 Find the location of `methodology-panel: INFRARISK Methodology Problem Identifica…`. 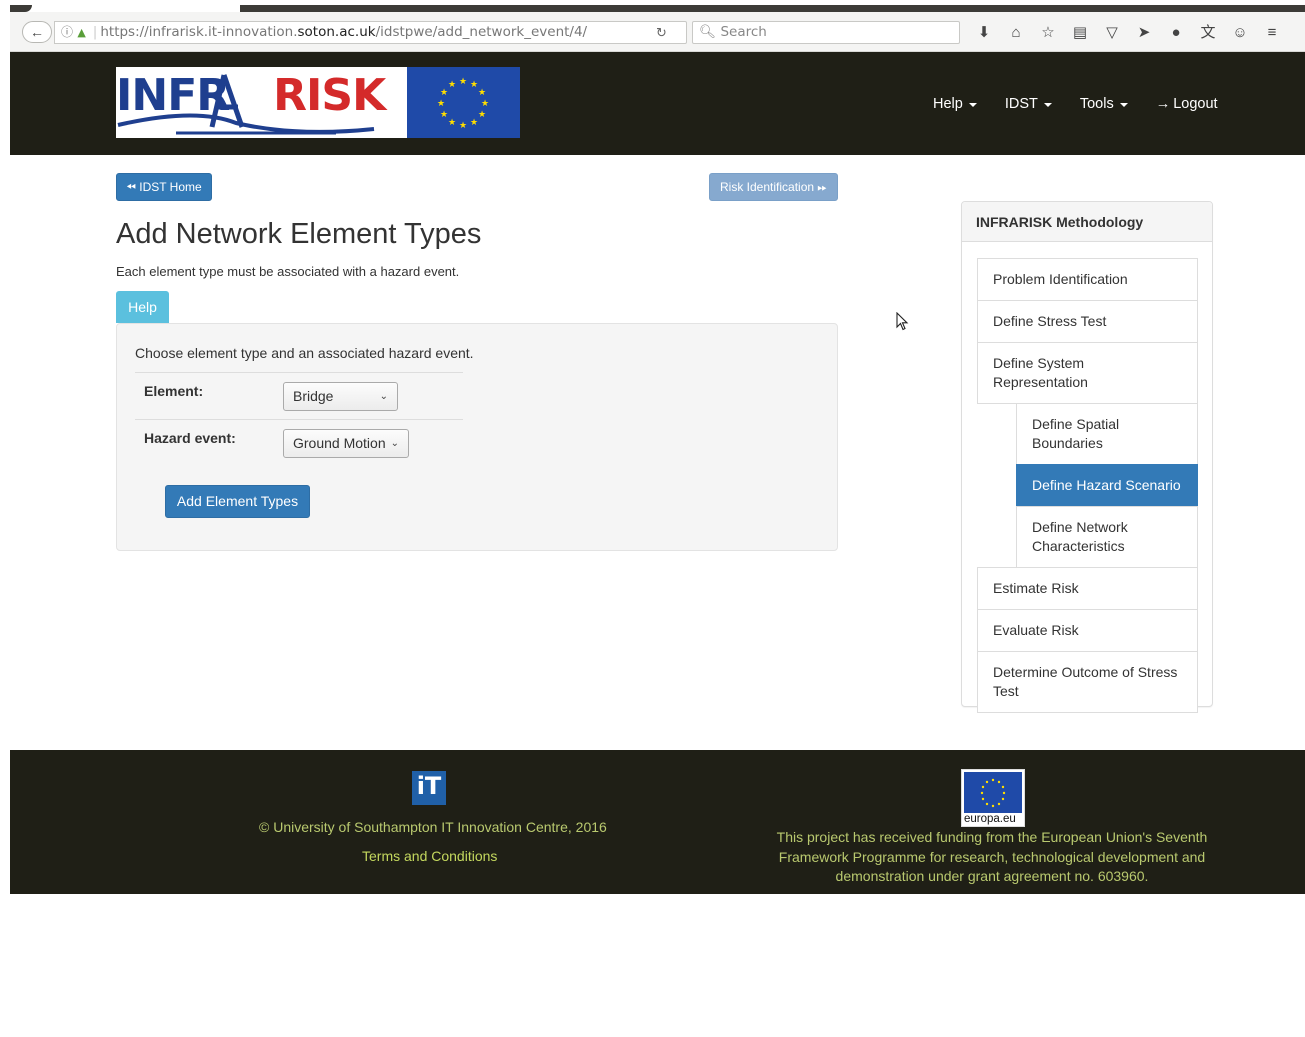

methodology-panel: INFRARISK Methodology Problem Identifica… is located at coordinates (1087, 457).